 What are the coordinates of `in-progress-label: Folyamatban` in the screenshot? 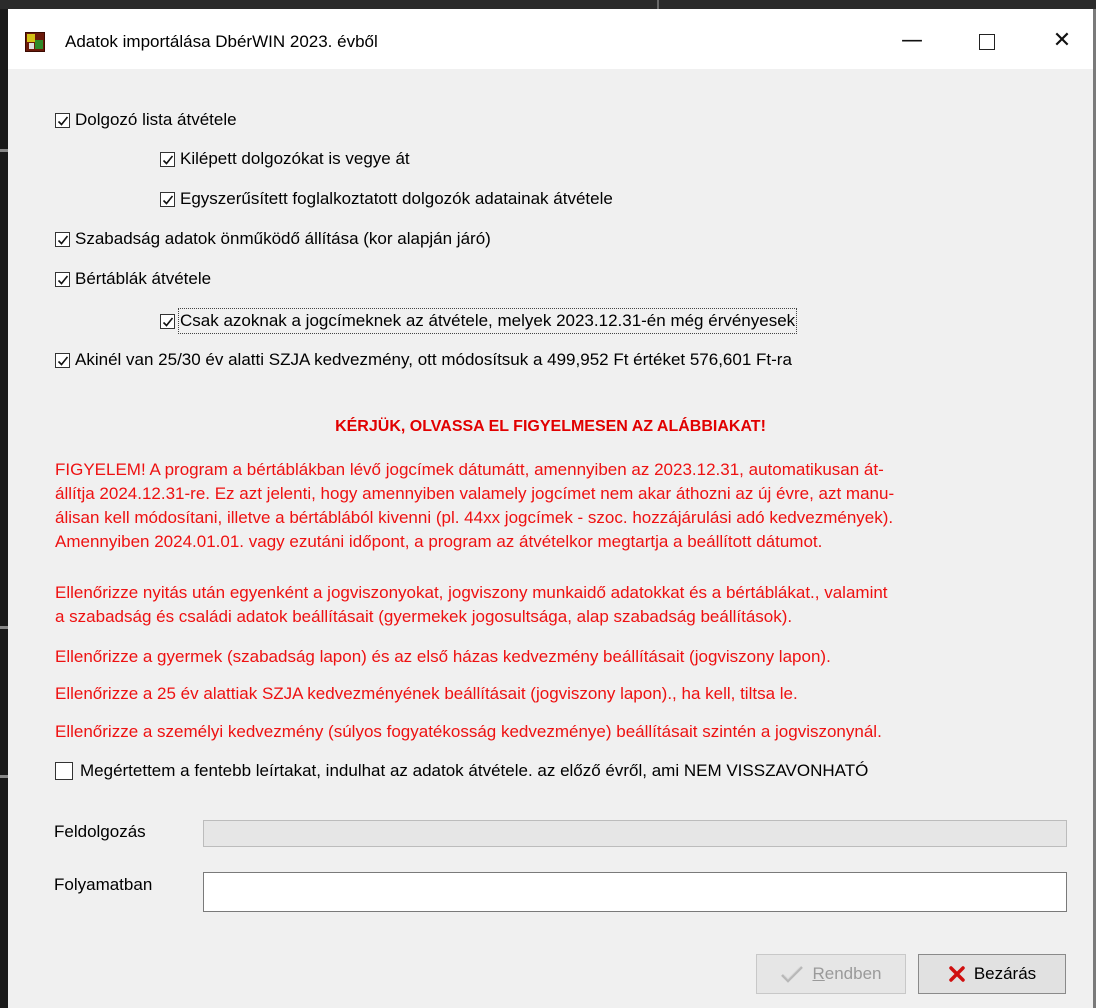 It's located at (103, 884).